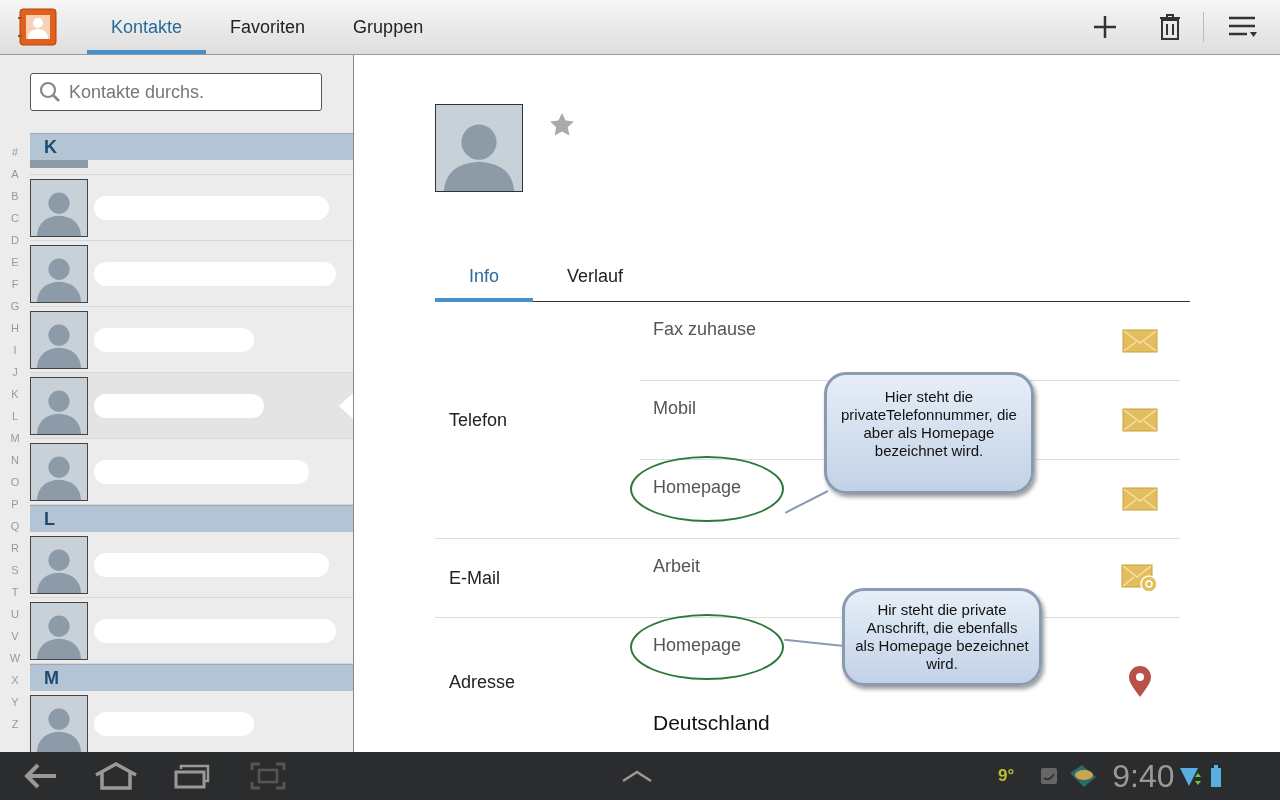 The height and width of the screenshot is (800, 1280). I want to click on tab: Verlauf, so click(595, 278).